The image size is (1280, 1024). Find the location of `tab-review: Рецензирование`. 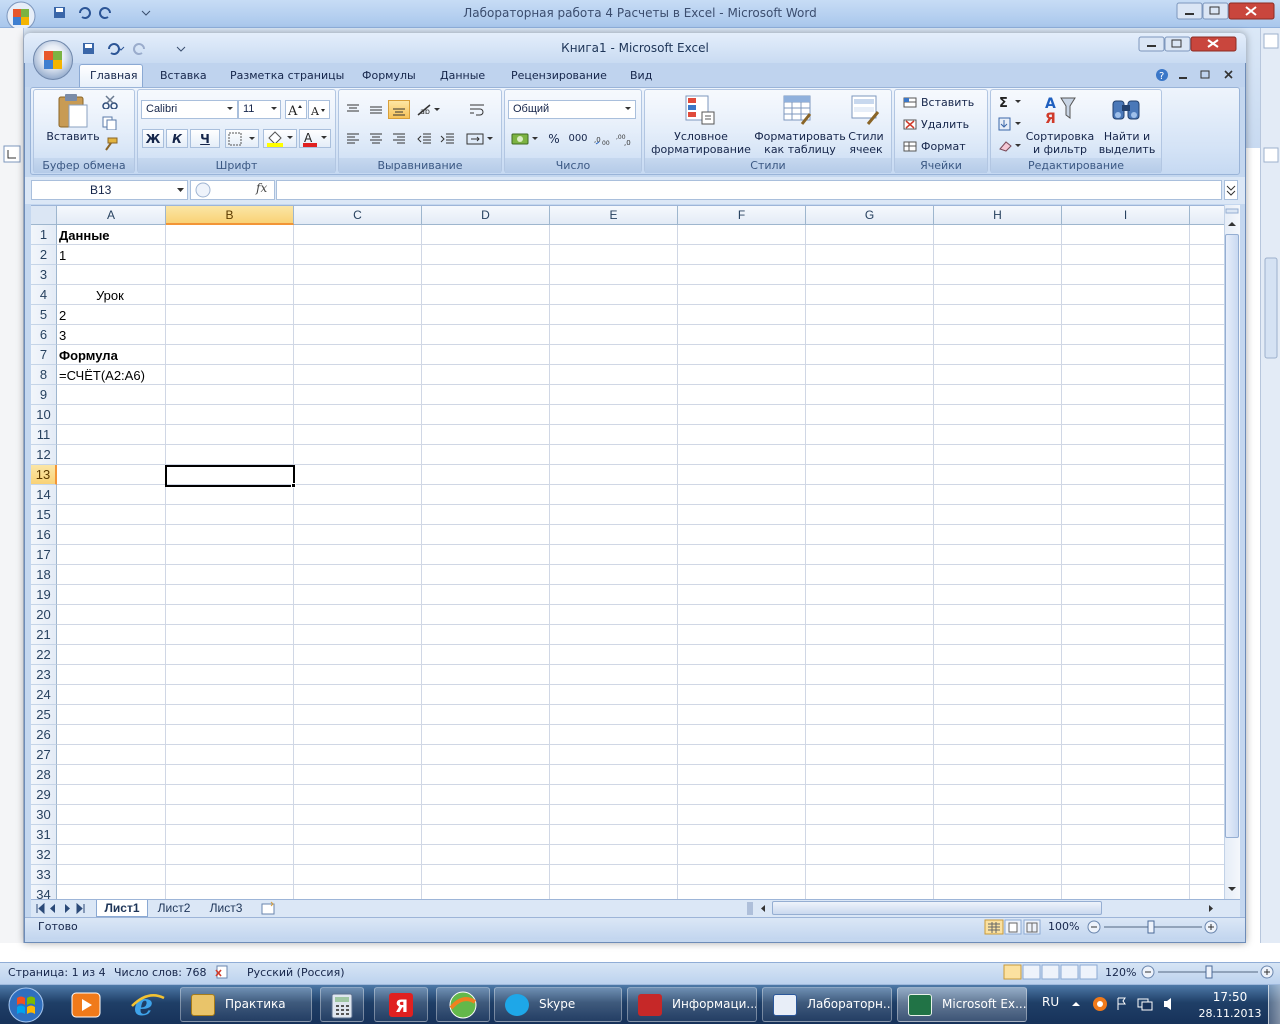

tab-review: Рецензирование is located at coordinates (559, 75).